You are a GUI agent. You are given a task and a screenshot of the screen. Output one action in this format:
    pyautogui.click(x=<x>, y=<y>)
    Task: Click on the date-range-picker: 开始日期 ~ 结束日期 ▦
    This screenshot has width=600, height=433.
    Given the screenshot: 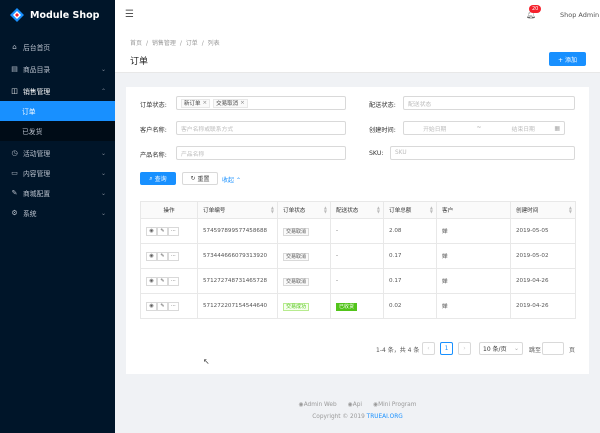 What is the action you would take?
    pyautogui.click(x=484, y=128)
    